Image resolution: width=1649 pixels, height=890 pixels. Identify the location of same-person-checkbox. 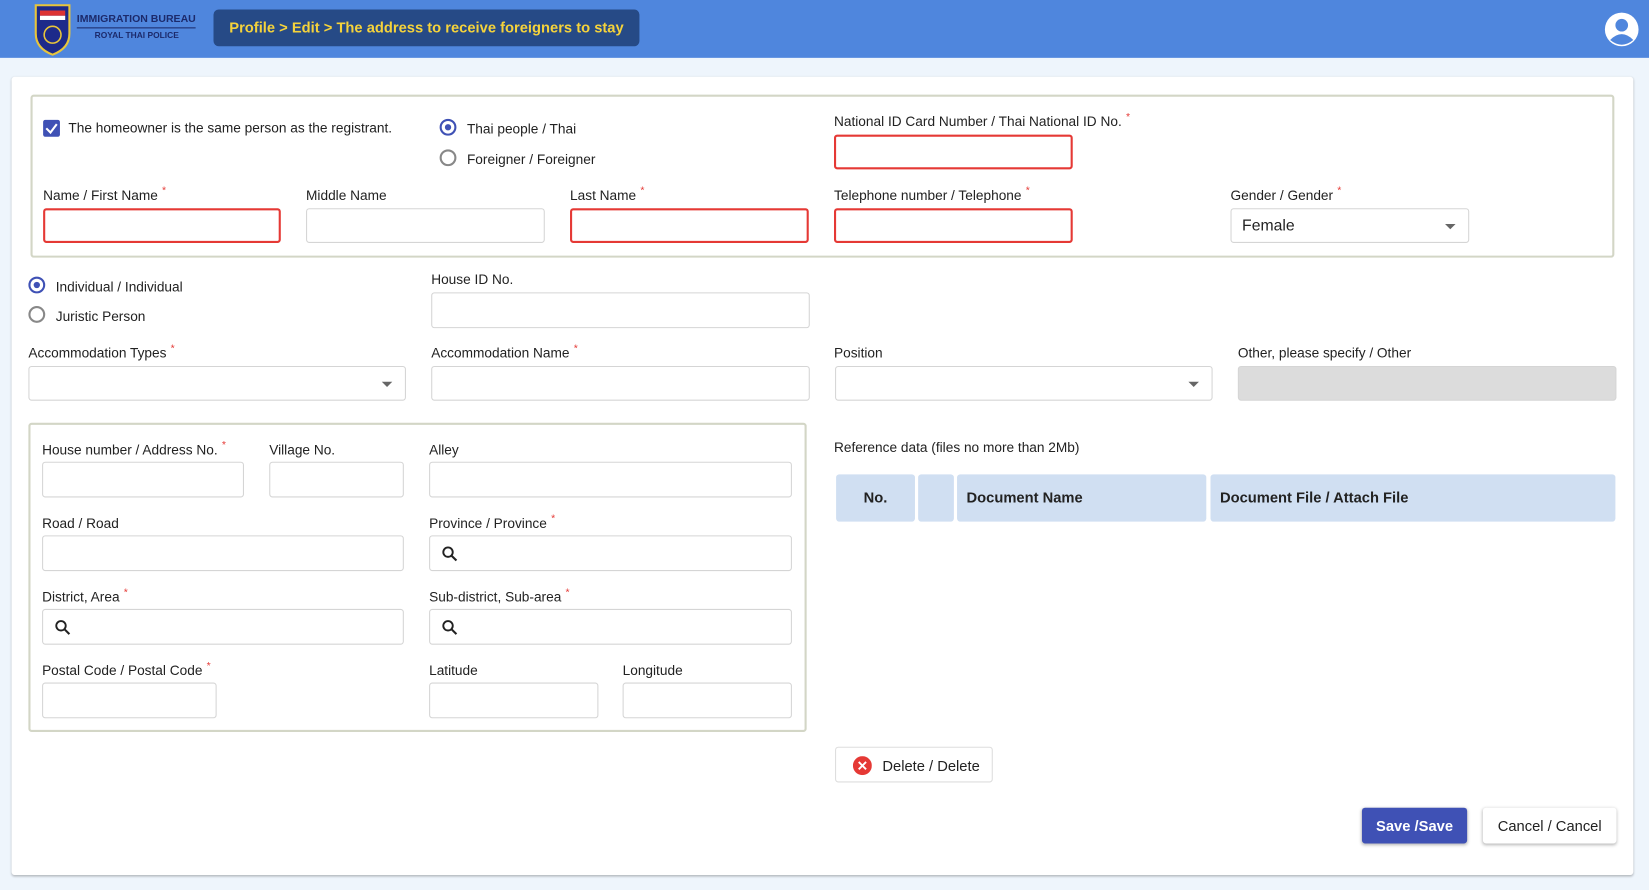
(51, 128).